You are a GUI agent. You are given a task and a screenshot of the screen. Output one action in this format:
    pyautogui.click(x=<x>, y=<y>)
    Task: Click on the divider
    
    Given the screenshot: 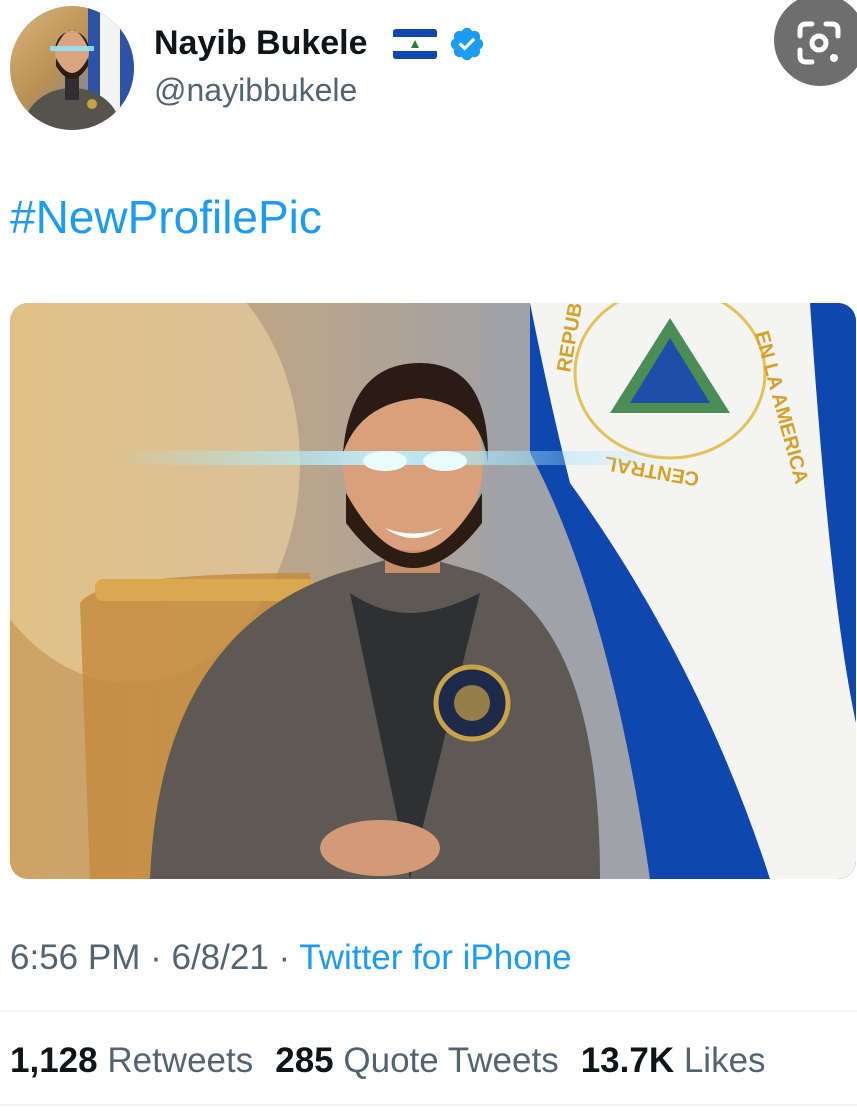 What is the action you would take?
    pyautogui.click(x=428, y=1011)
    